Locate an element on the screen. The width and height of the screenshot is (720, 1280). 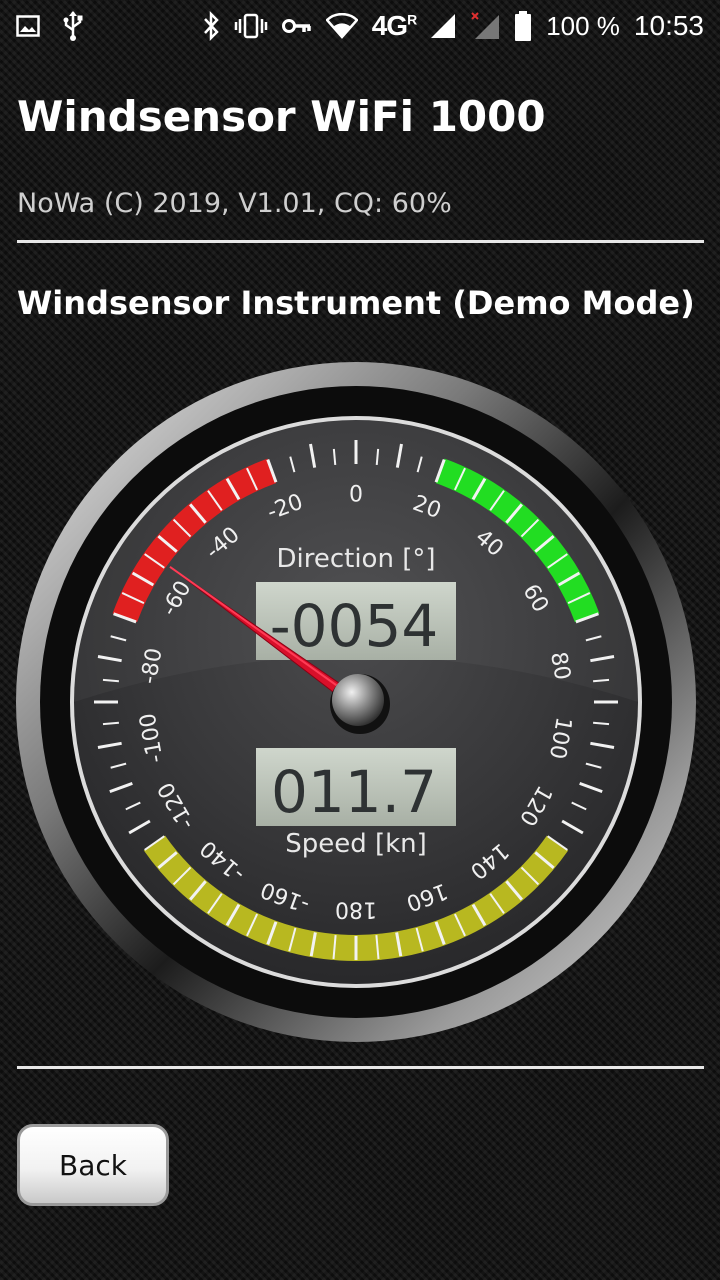
bluetooth-icon is located at coordinates (211, 26).